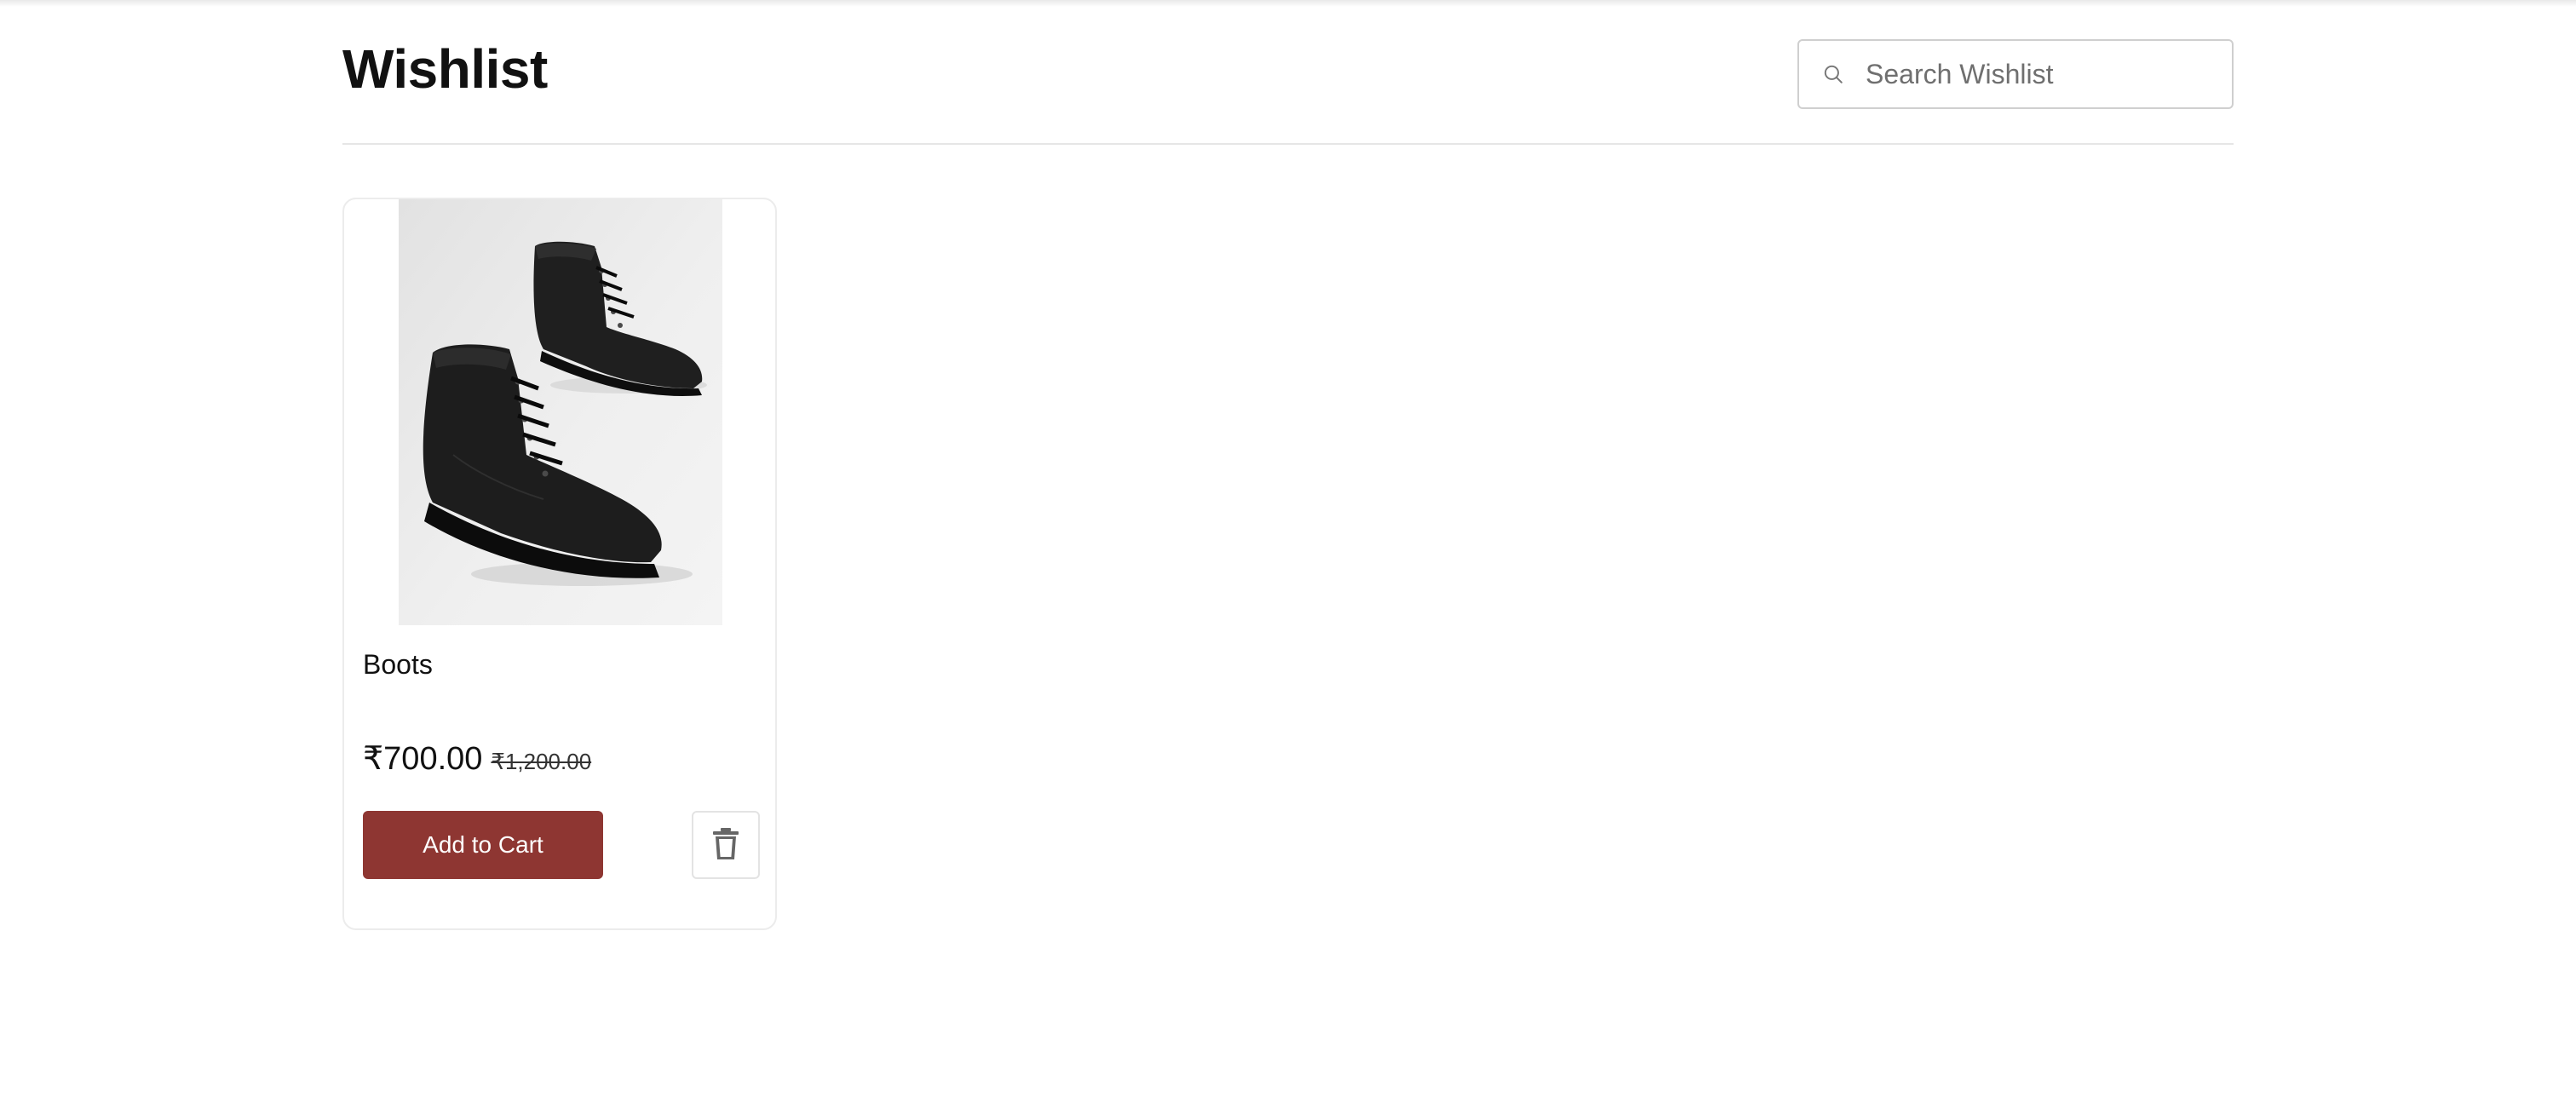  I want to click on price-row: ₹700.00 ₹1,200.00, so click(477, 758).